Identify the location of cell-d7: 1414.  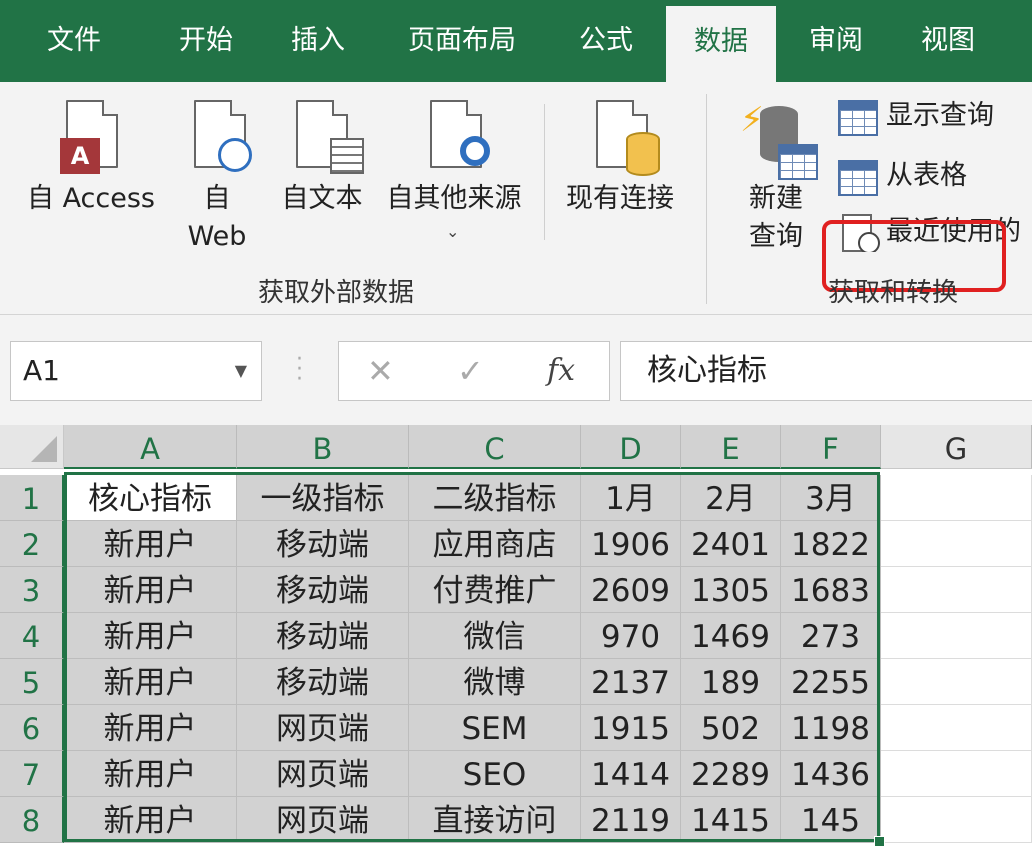
(631, 774).